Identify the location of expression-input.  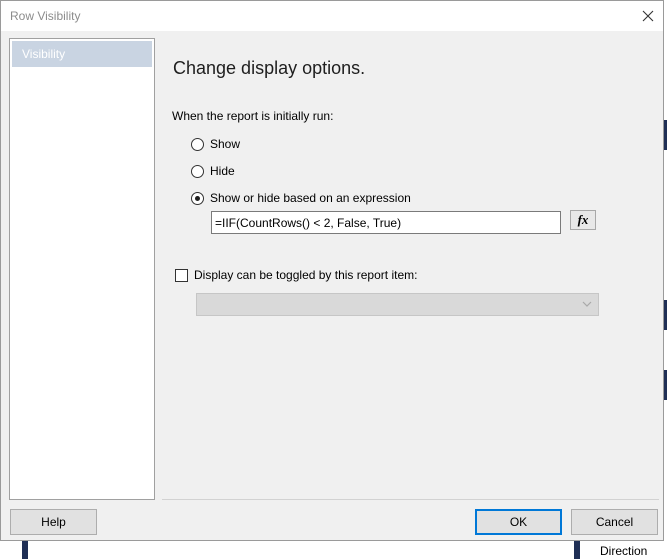
(386, 222).